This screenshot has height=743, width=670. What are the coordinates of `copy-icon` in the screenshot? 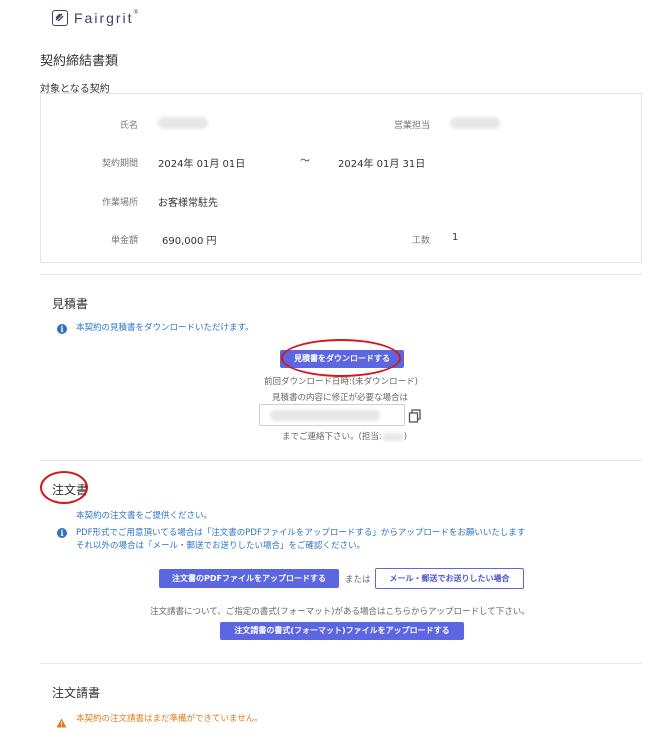 It's located at (415, 415).